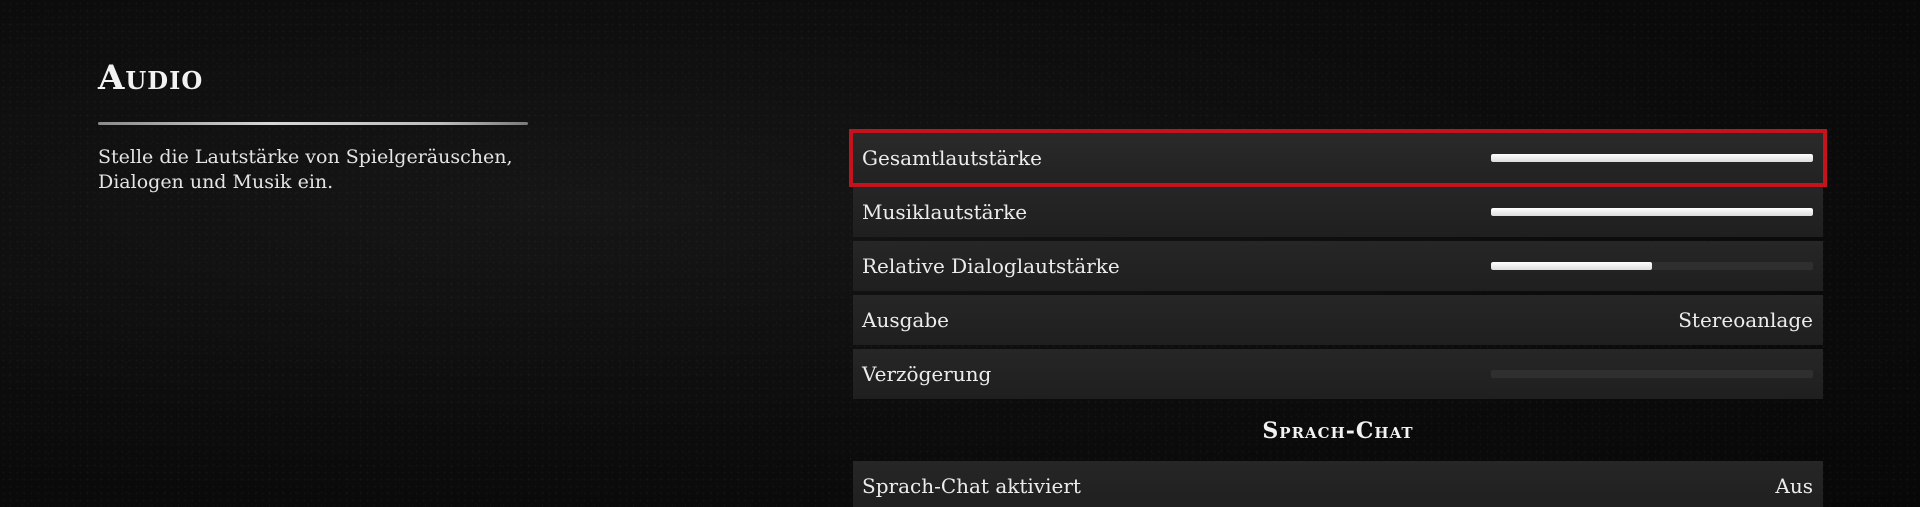 The width and height of the screenshot is (1920, 507). Describe the element at coordinates (151, 78) in the screenshot. I see `page-title: Audio` at that location.